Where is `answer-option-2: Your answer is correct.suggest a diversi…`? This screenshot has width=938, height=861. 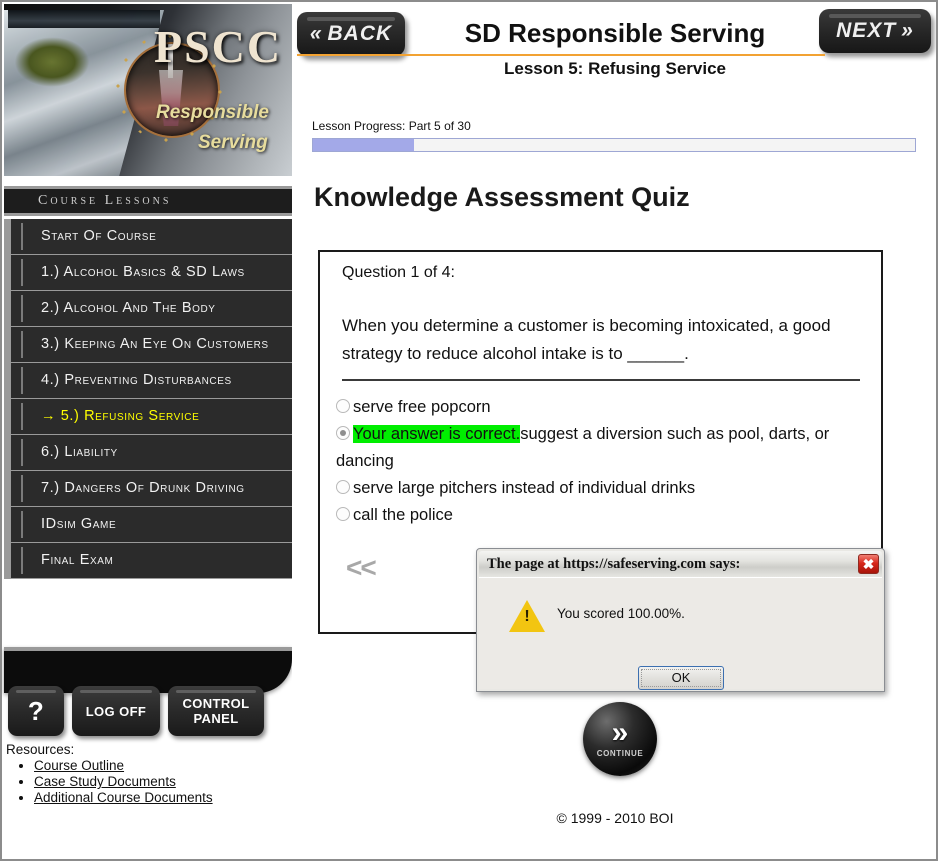
answer-option-2: Your answer is correct.suggest a diversi… is located at coordinates (606, 448).